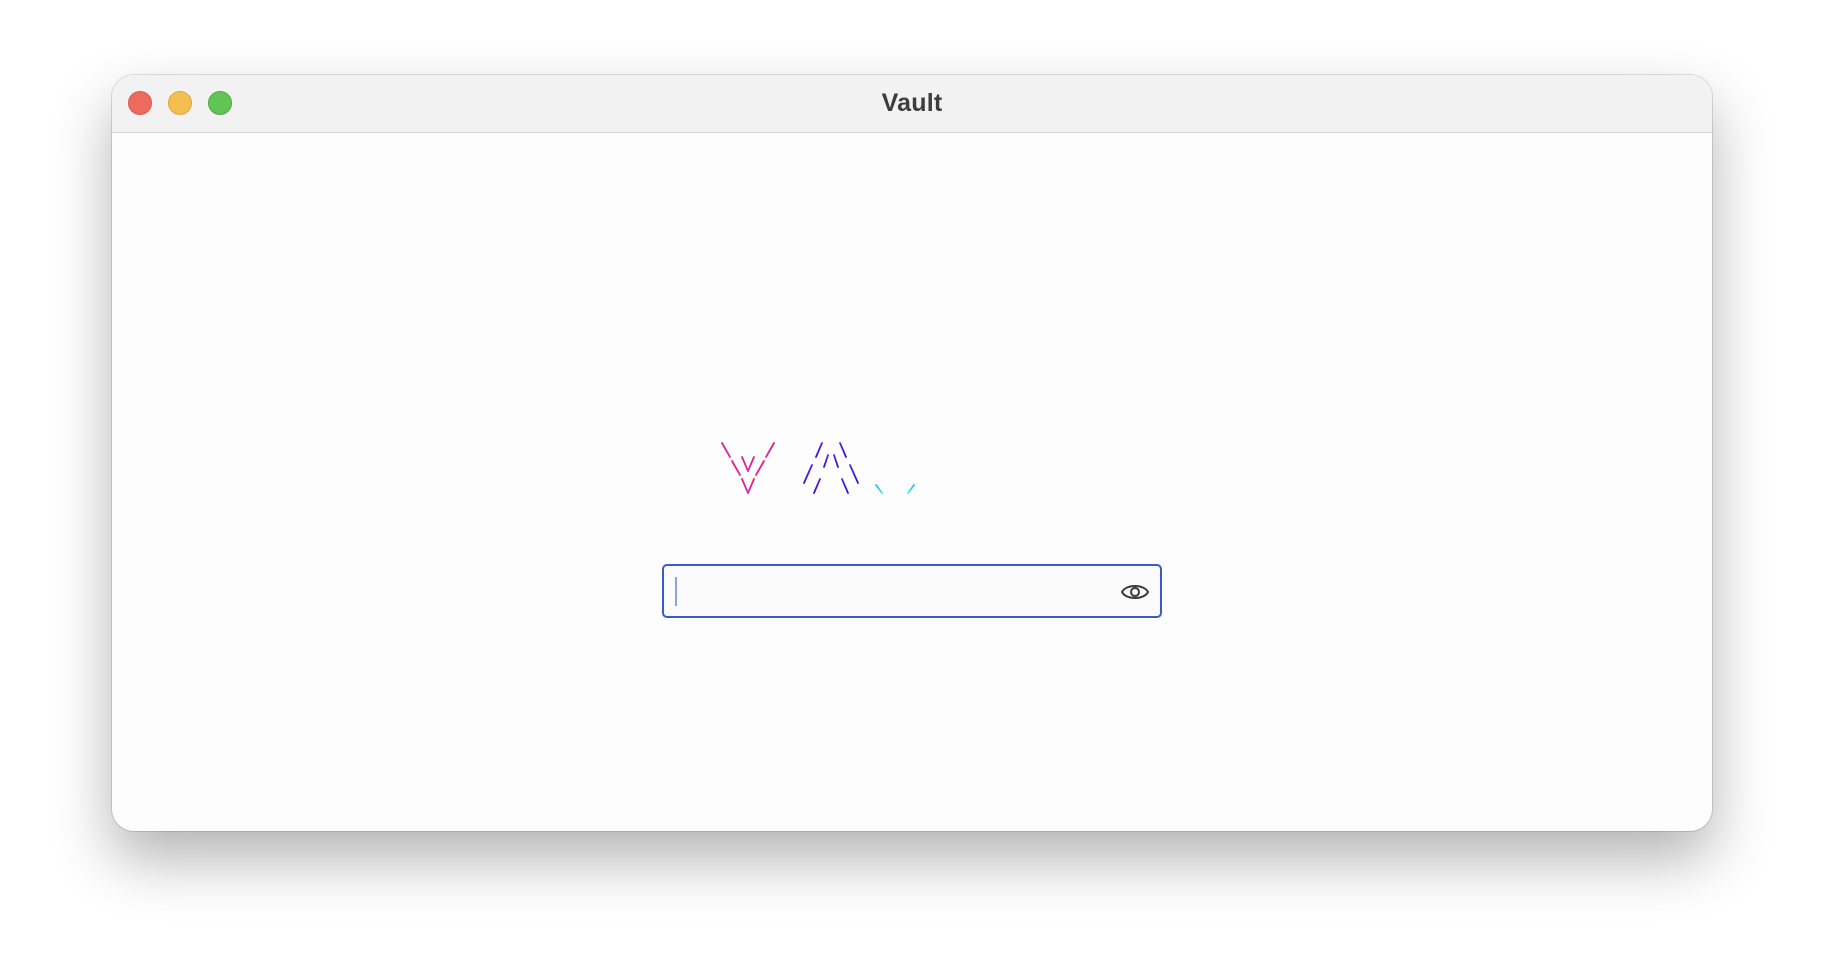 This screenshot has height=980, width=1824. I want to click on text-caret, so click(676, 591).